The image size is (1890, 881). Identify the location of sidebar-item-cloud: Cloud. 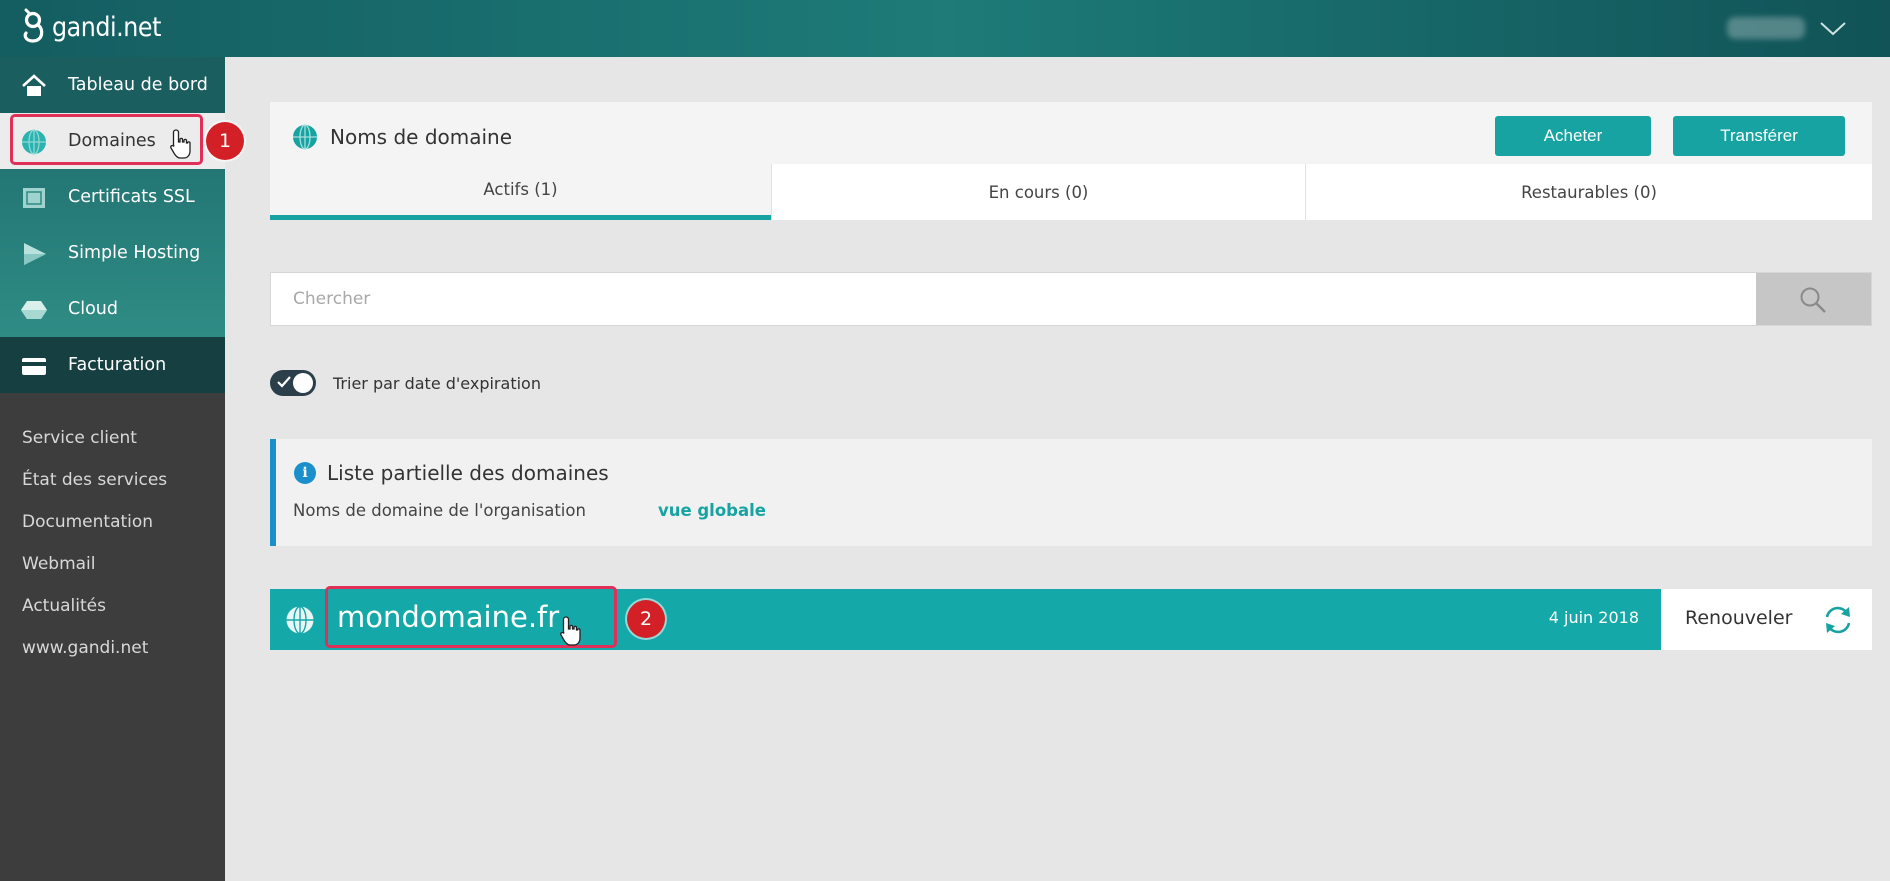
(112, 309).